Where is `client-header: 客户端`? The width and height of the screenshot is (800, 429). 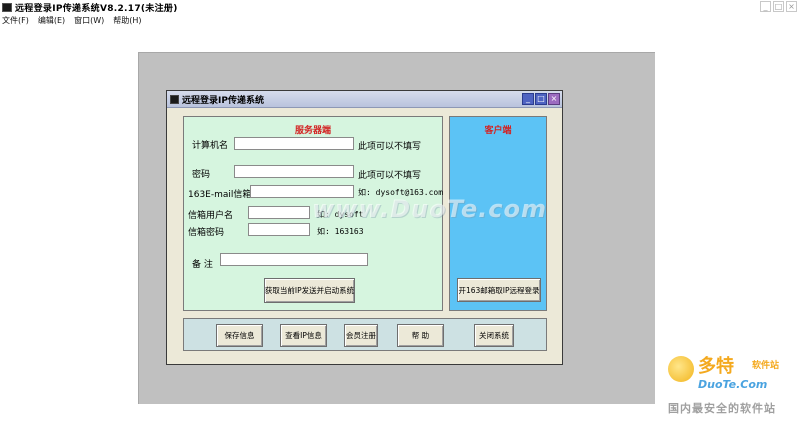
client-header: 客户端 is located at coordinates (498, 131).